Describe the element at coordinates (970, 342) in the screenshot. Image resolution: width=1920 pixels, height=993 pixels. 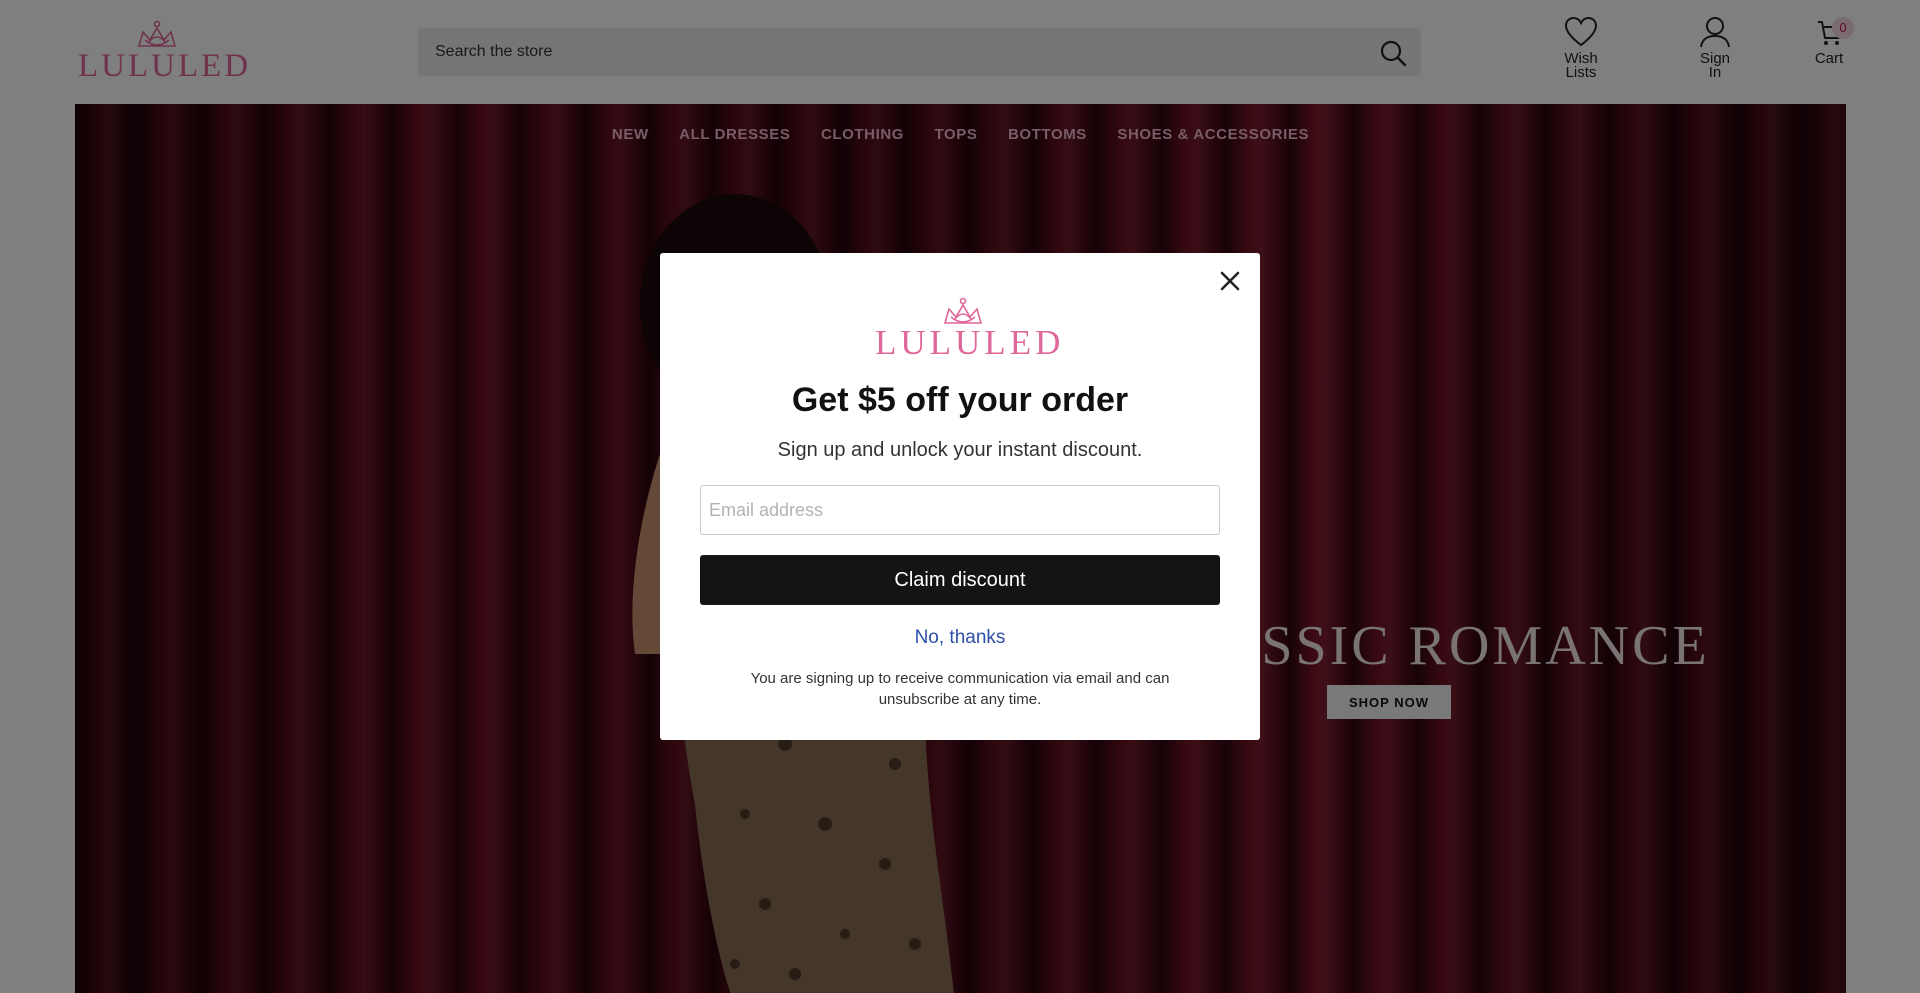
I see `popup-logo-text: LULULED` at that location.